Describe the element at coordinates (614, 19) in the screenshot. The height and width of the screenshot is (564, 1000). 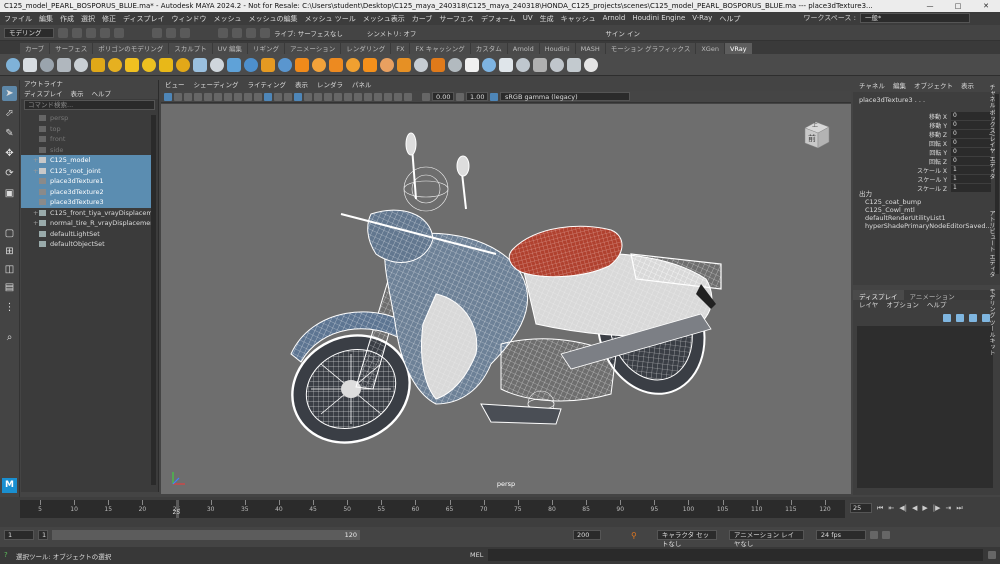
I see `menu-item: Arnold` at that location.